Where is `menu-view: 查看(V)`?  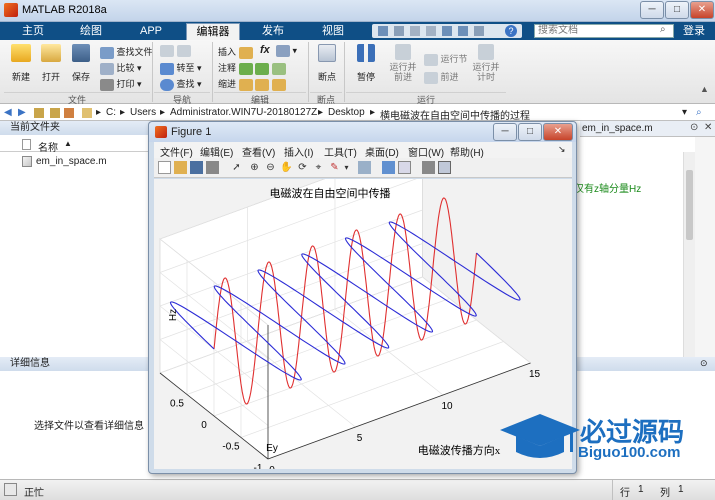 menu-view: 查看(V) is located at coordinates (258, 151).